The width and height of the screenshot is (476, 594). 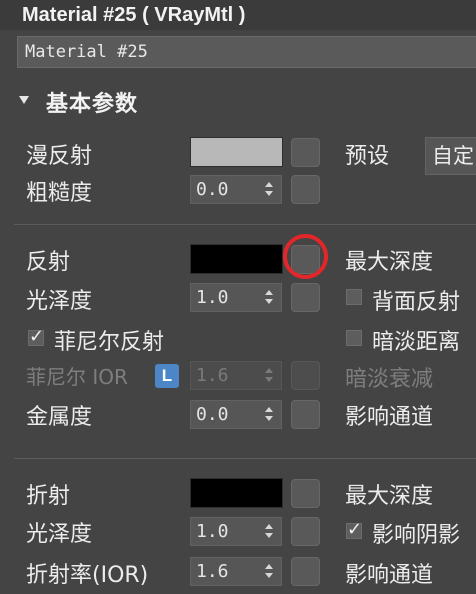 What do you see at coordinates (389, 417) in the screenshot?
I see `reflection-affect-channels-label: 影响通道` at bounding box center [389, 417].